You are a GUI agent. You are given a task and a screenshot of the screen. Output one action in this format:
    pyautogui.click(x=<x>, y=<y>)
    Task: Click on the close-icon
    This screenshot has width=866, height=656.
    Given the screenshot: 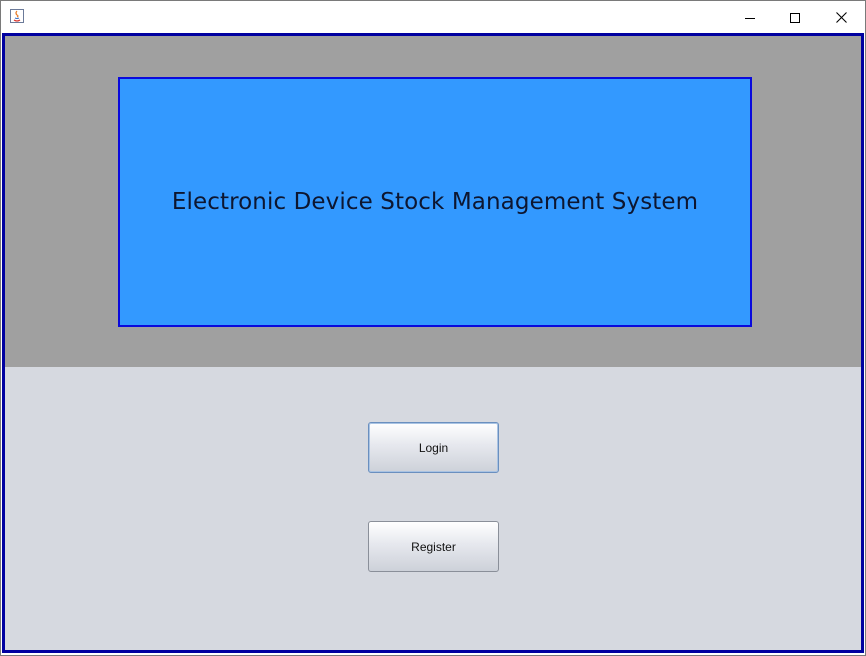 What is the action you would take?
    pyautogui.click(x=841, y=17)
    